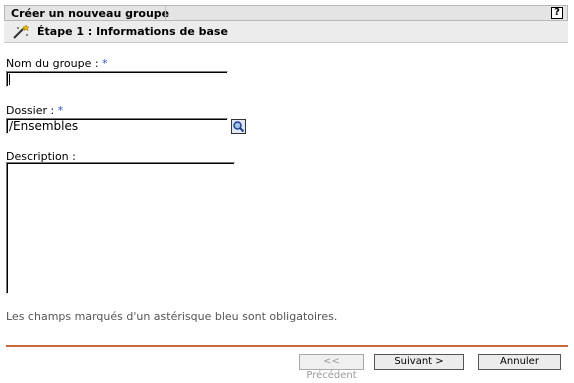 This screenshot has height=383, width=574. What do you see at coordinates (287, 346) in the screenshot?
I see `footer-divider` at bounding box center [287, 346].